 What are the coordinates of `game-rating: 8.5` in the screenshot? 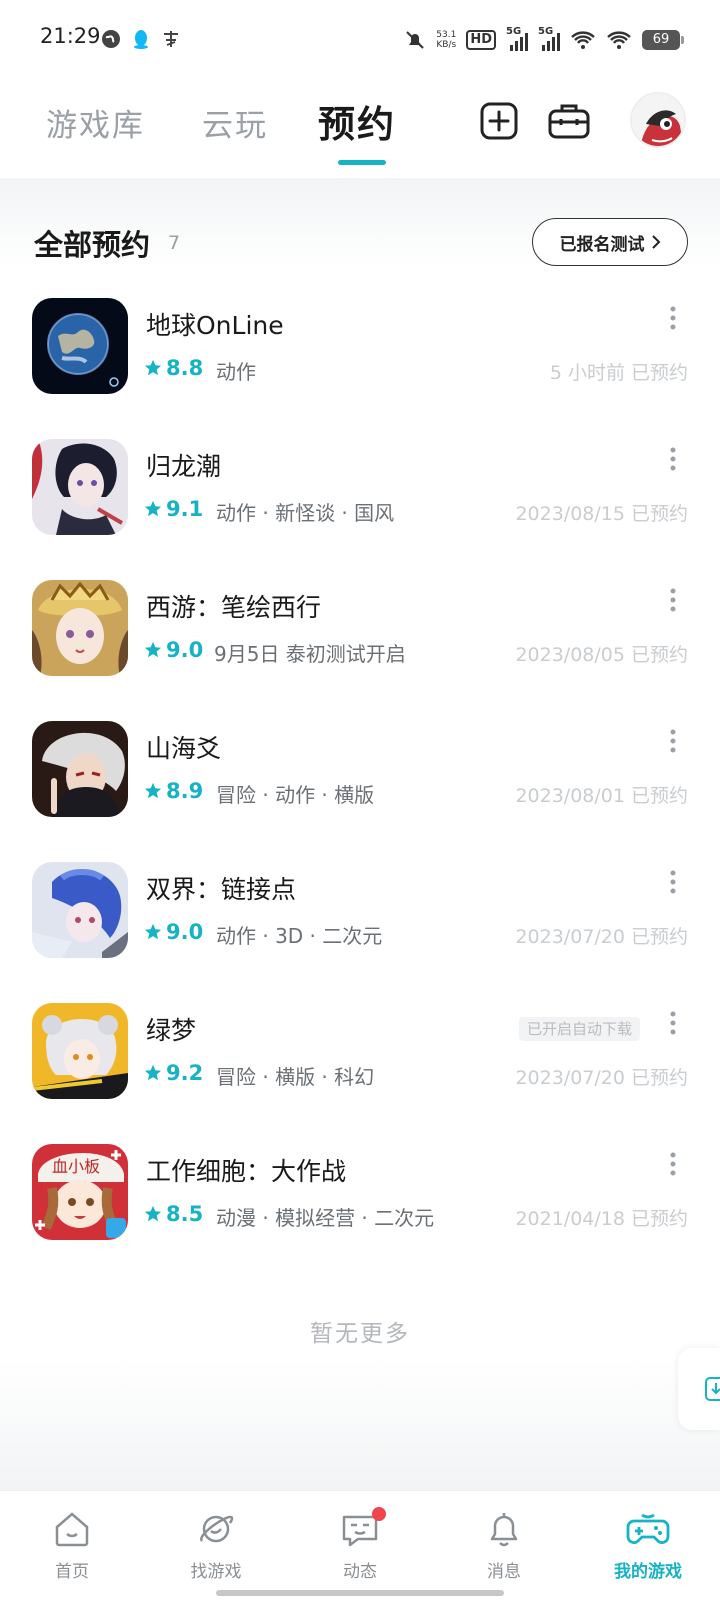 It's located at (173, 1214).